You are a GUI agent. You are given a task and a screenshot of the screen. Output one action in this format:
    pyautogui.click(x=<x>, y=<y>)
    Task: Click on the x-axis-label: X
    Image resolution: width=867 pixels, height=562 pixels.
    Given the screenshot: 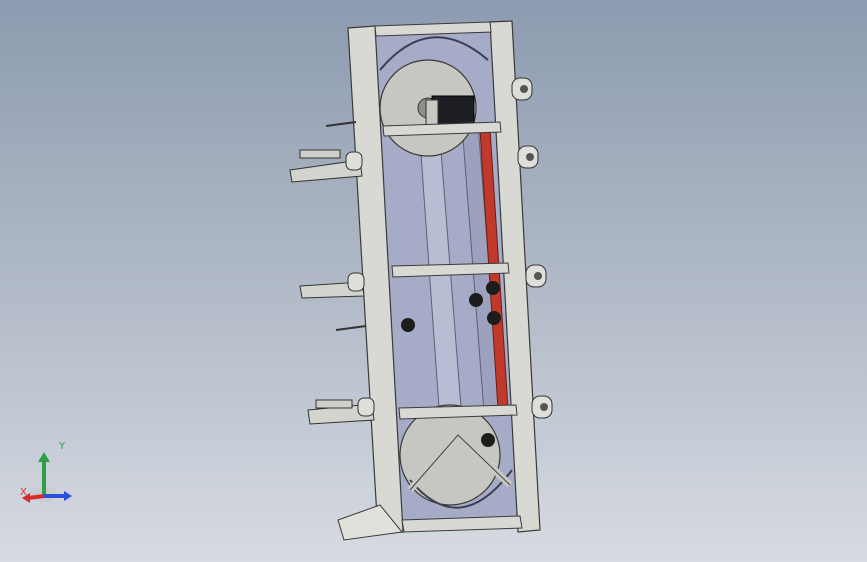 What is the action you would take?
    pyautogui.click(x=23, y=492)
    